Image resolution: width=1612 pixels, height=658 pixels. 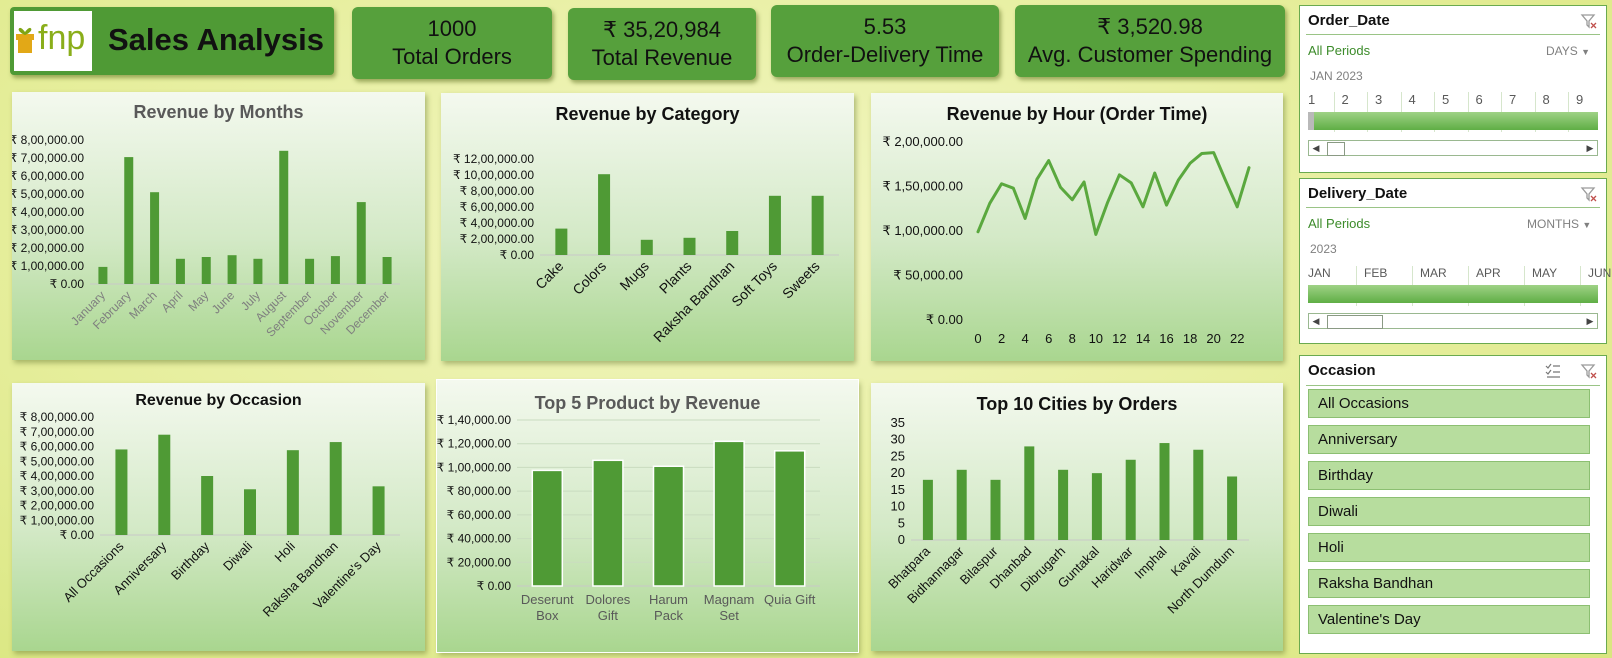 I want to click on timeline-level-dropdown: DAYS ▼, so click(x=1568, y=51).